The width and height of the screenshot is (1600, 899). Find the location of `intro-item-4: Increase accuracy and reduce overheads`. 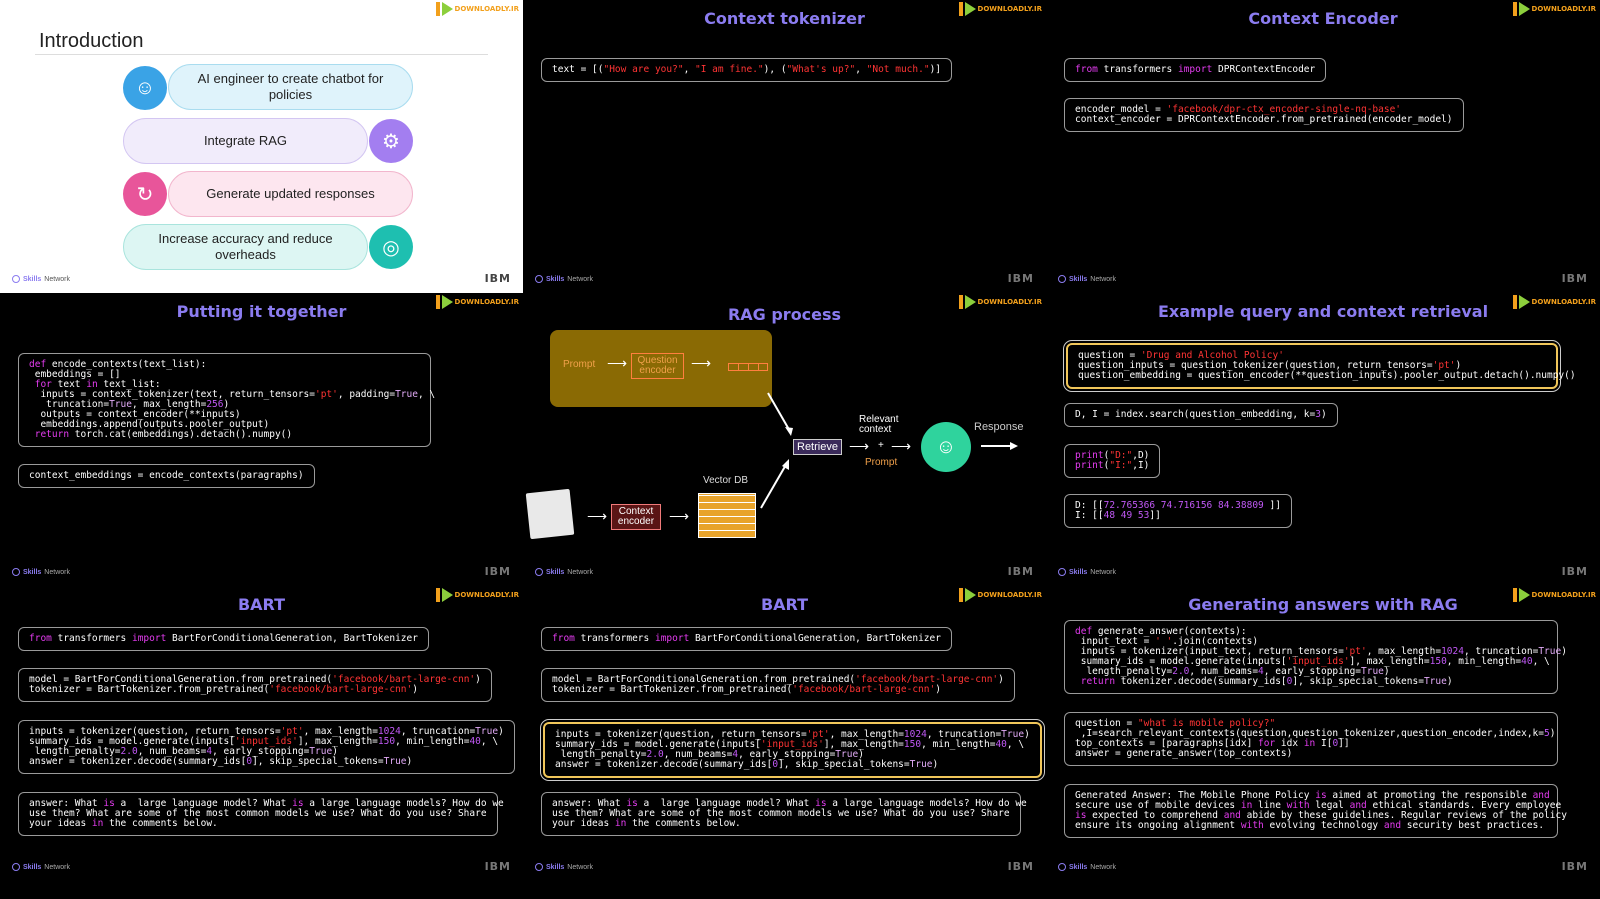

intro-item-4: Increase accuracy and reduce overheads is located at coordinates (245, 247).